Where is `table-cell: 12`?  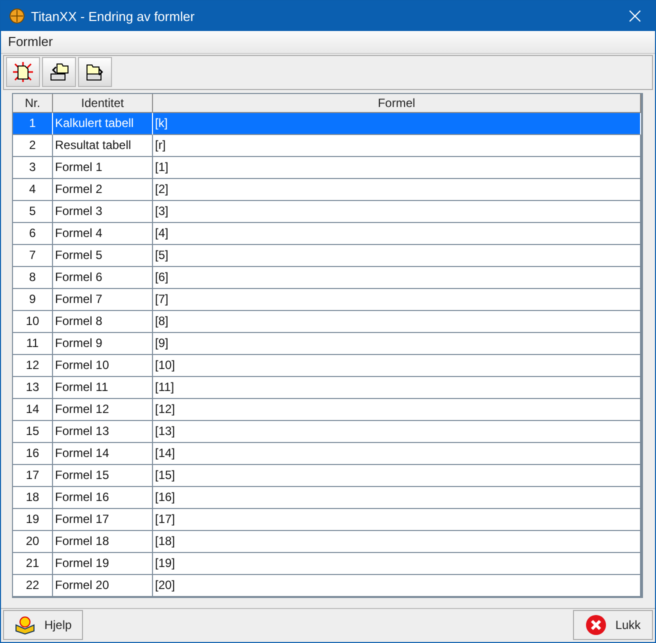
table-cell: 12 is located at coordinates (33, 365).